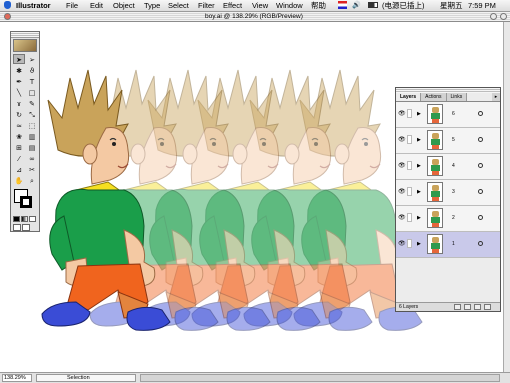  I want to click on none-mode-button, so click(32, 219).